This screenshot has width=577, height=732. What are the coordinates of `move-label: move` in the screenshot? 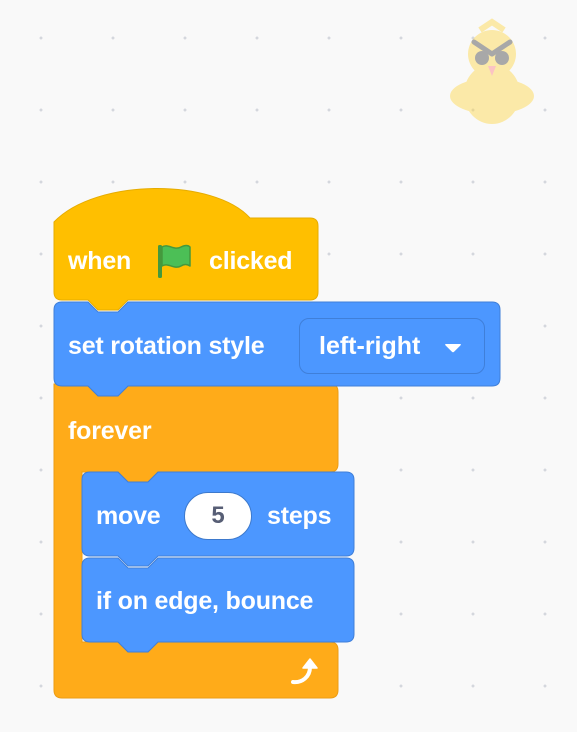 It's located at (128, 516).